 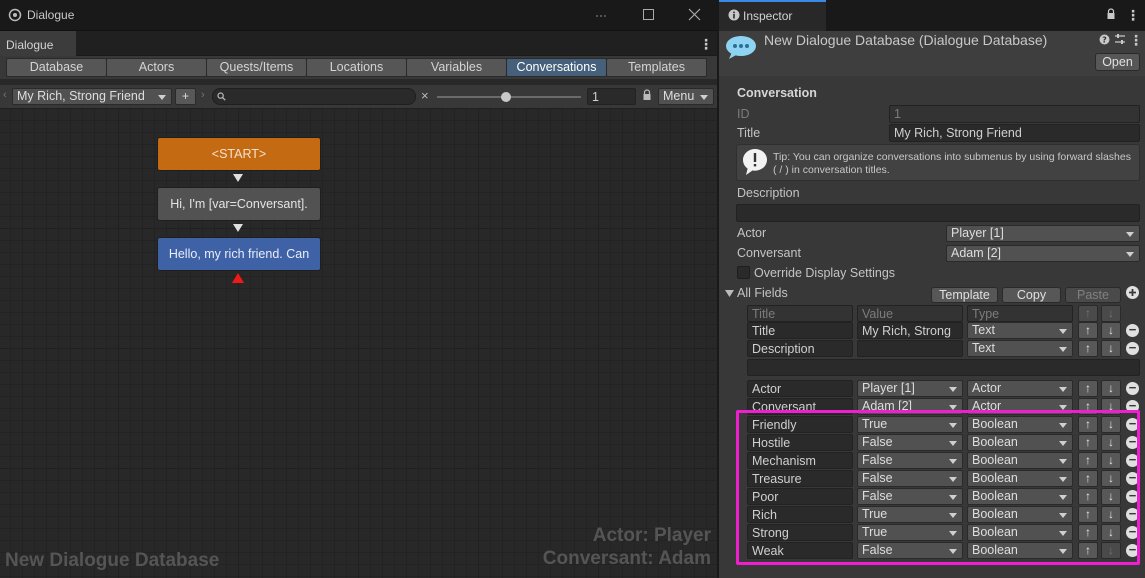 I want to click on field-value-select: Adam [2], so click(x=910, y=406).